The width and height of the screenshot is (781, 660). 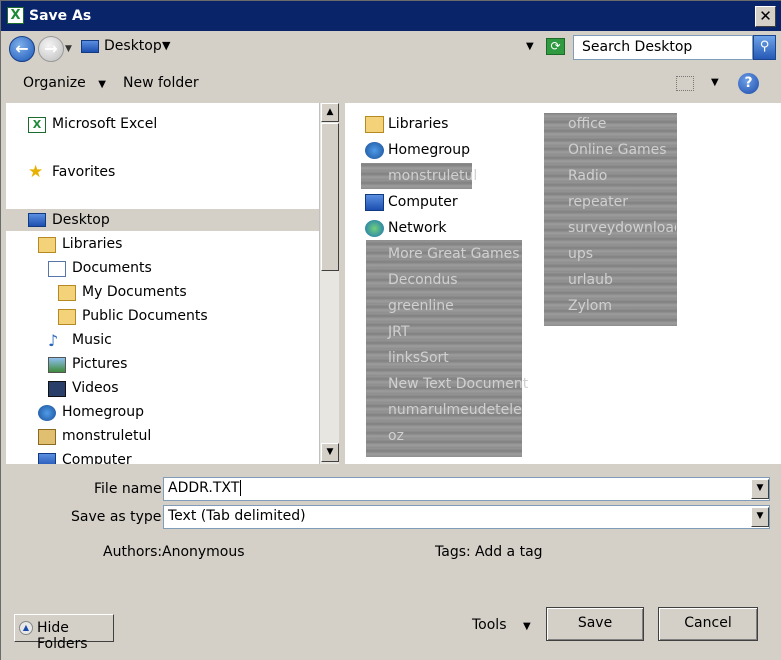 I want to click on address-bar: Desktop ▼ ▼, so click(x=310, y=47).